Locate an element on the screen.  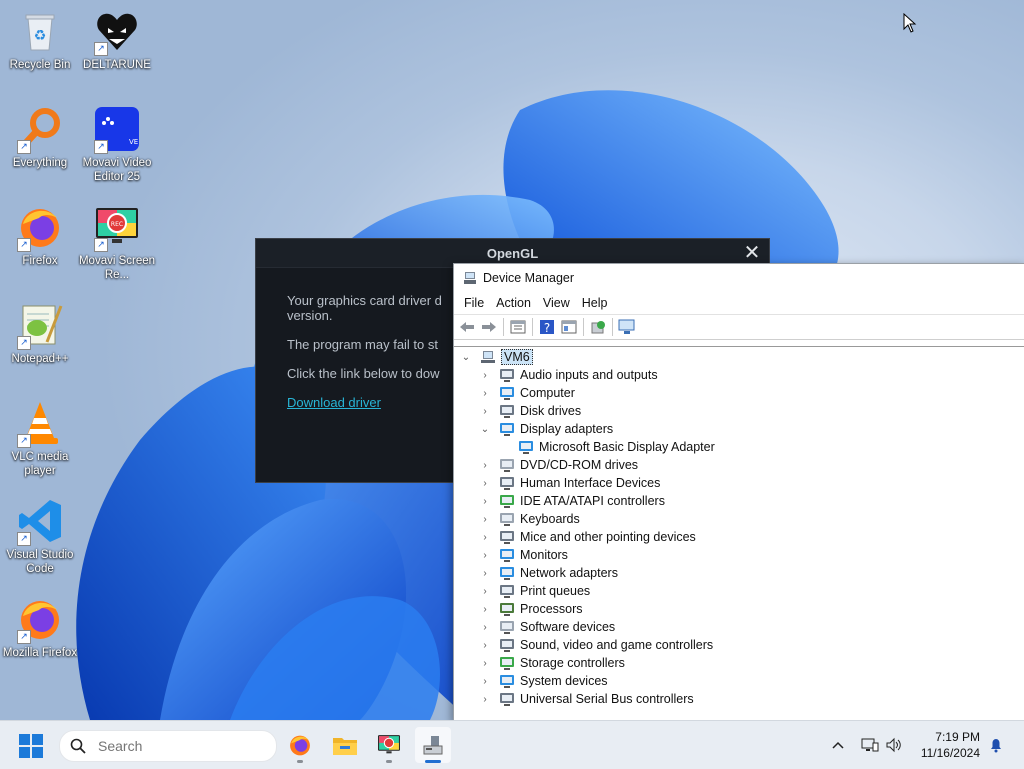
tree-category: › Computer is located at coordinates (527, 393).